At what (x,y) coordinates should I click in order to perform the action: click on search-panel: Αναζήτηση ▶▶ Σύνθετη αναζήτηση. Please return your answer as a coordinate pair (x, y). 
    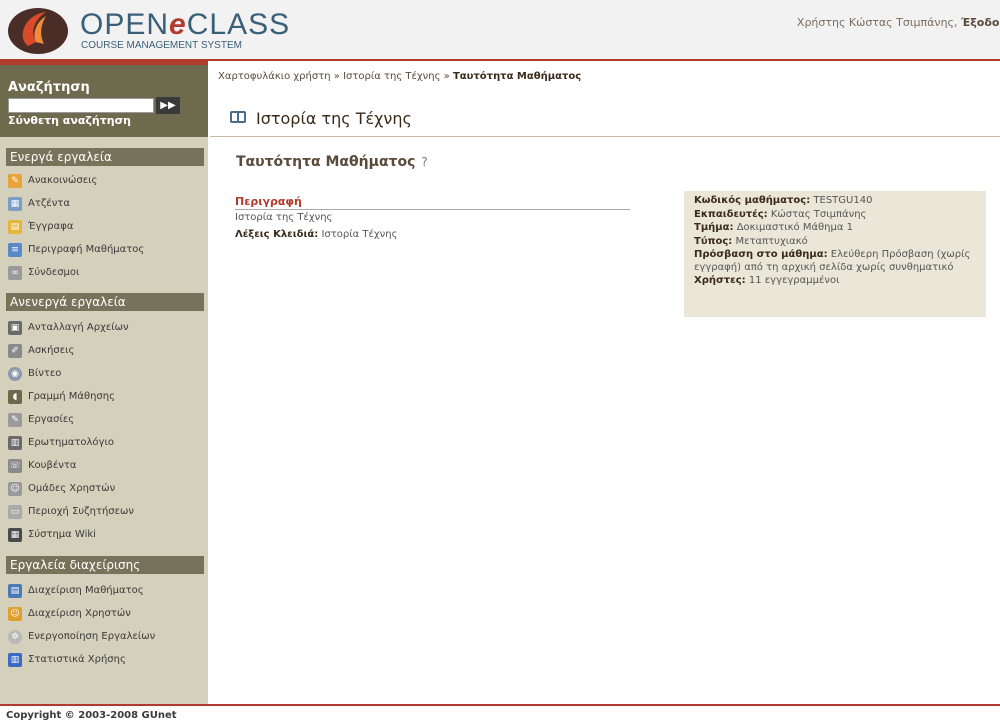
    Looking at the image, I should click on (104, 99).